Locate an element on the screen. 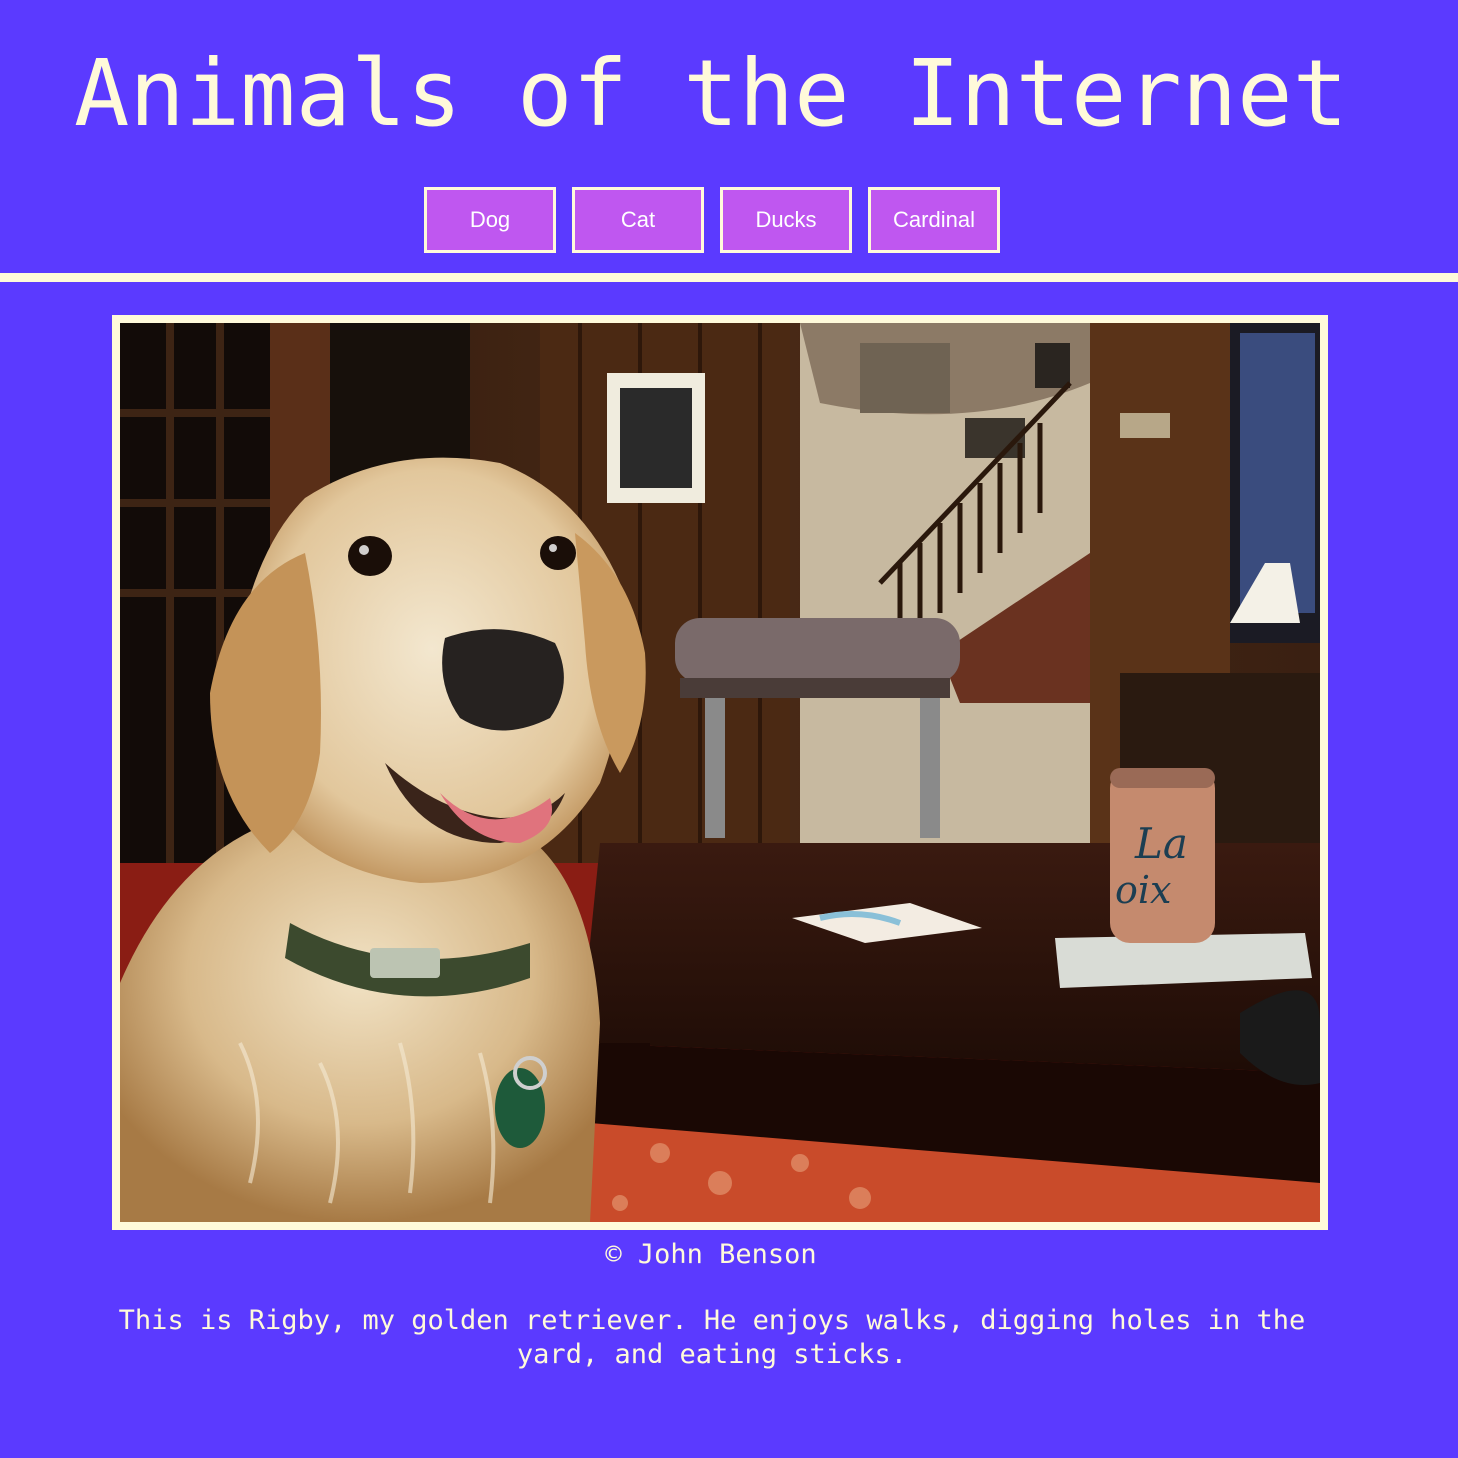  page-title: Animals of the Internet is located at coordinates (711, 93).